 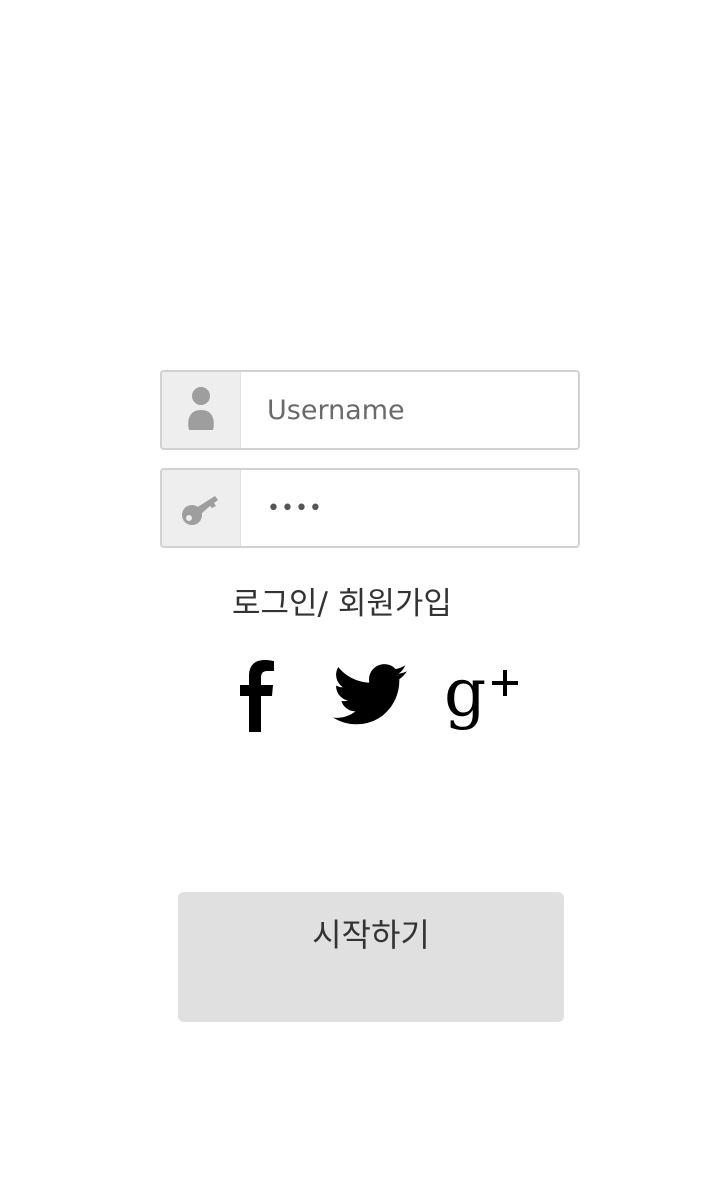 I want to click on start-button-label: 시작하기, so click(x=371, y=935).